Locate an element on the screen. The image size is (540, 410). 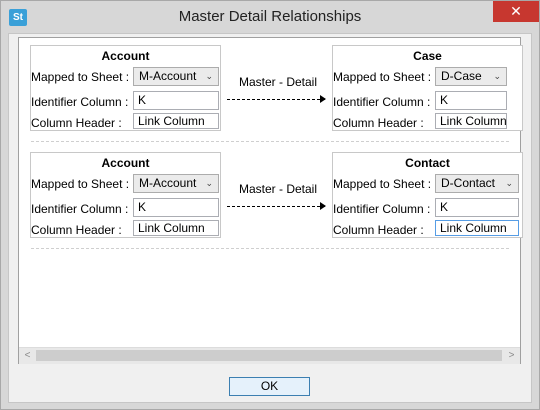
scroll-left-icon: < is located at coordinates (27, 356).